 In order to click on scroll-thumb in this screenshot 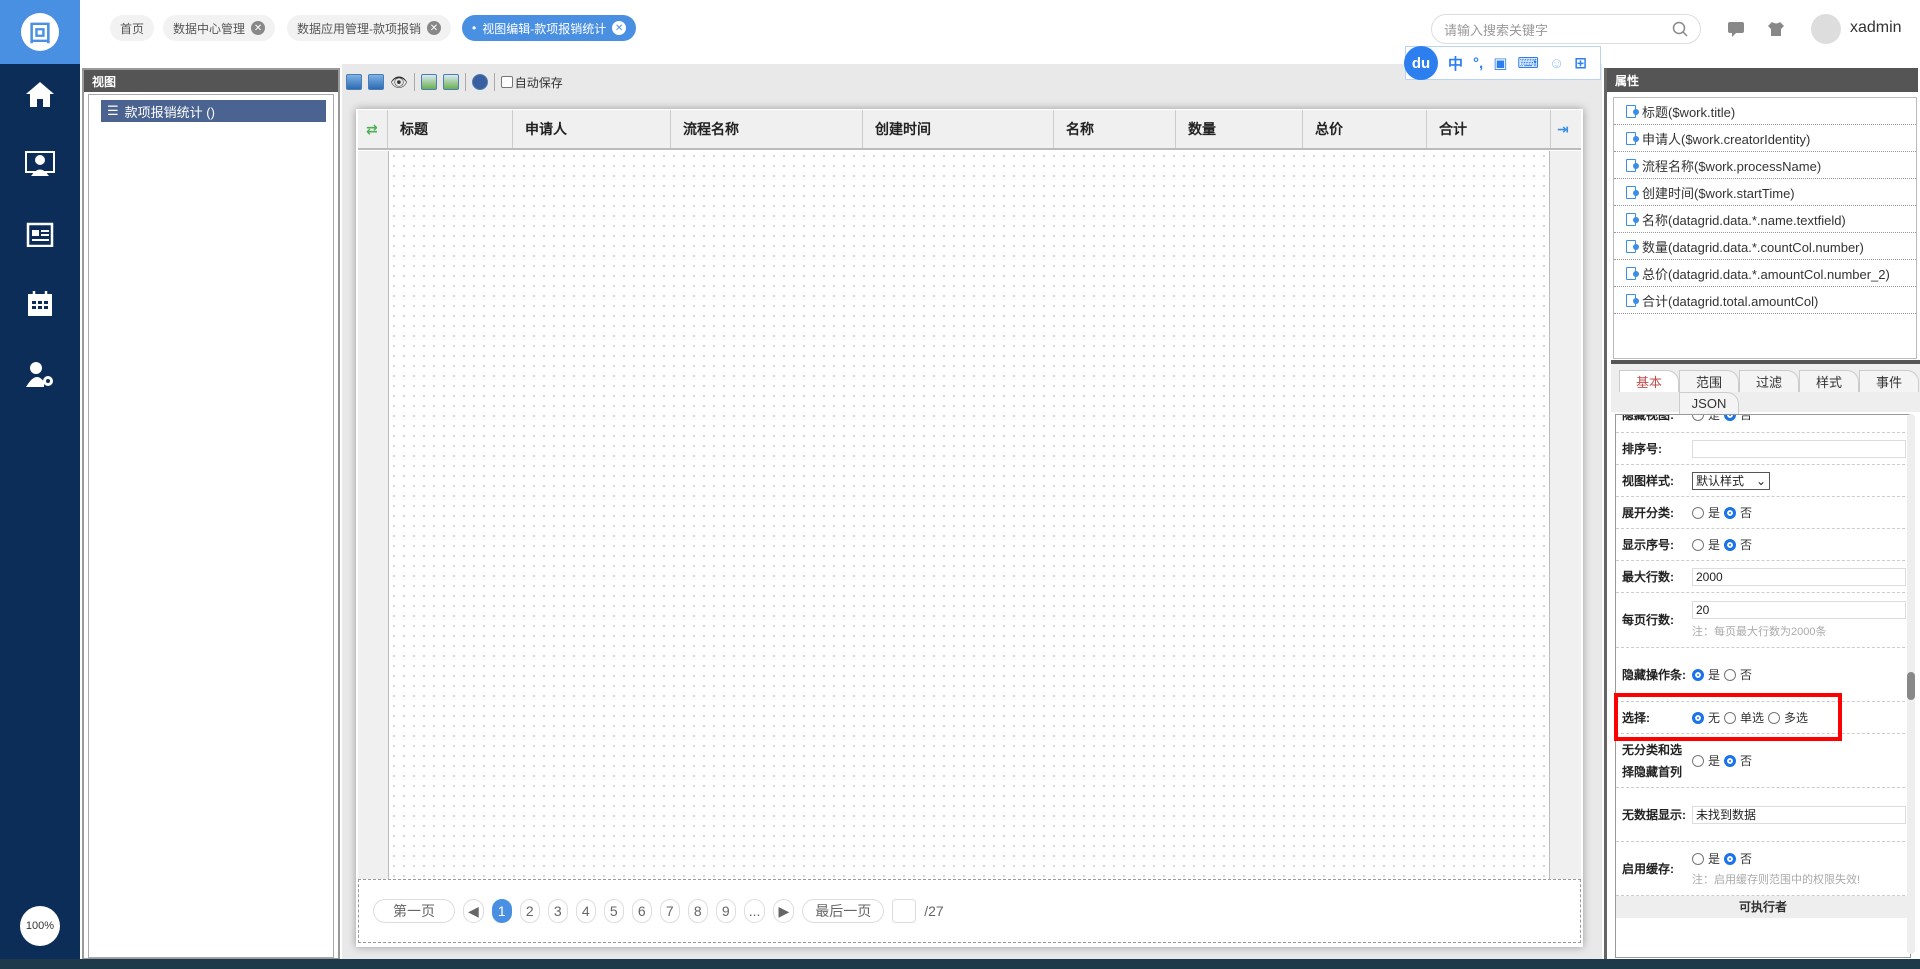, I will do `click(1911, 686)`.